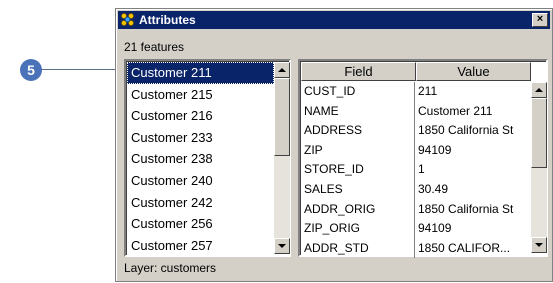 This screenshot has height=283, width=553. I want to click on table-row: ADDRESS 1850 California St, so click(416, 131).